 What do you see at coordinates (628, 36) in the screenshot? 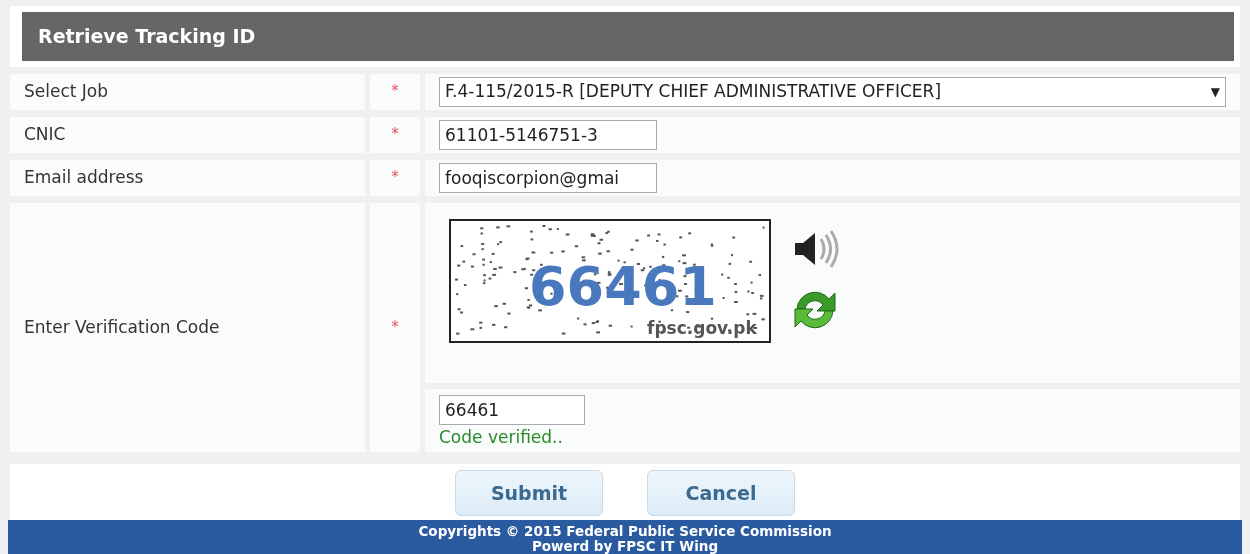
I see `form-title: Retrieve Tracking ID` at bounding box center [628, 36].